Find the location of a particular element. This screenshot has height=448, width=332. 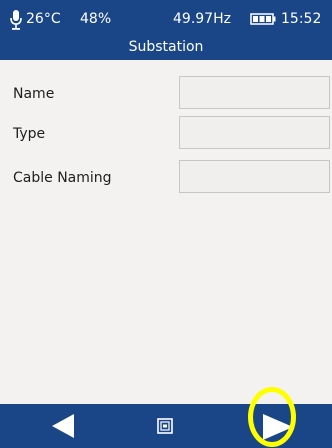

highlight-circle is located at coordinates (272, 417).